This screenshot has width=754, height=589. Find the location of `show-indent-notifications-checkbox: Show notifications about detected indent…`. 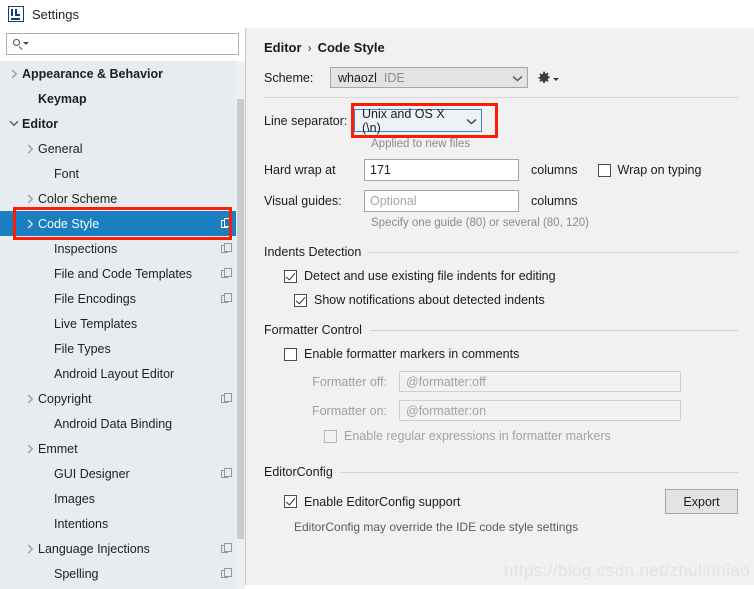

show-indent-notifications-checkbox: Show notifications about detected indent… is located at coordinates (516, 300).